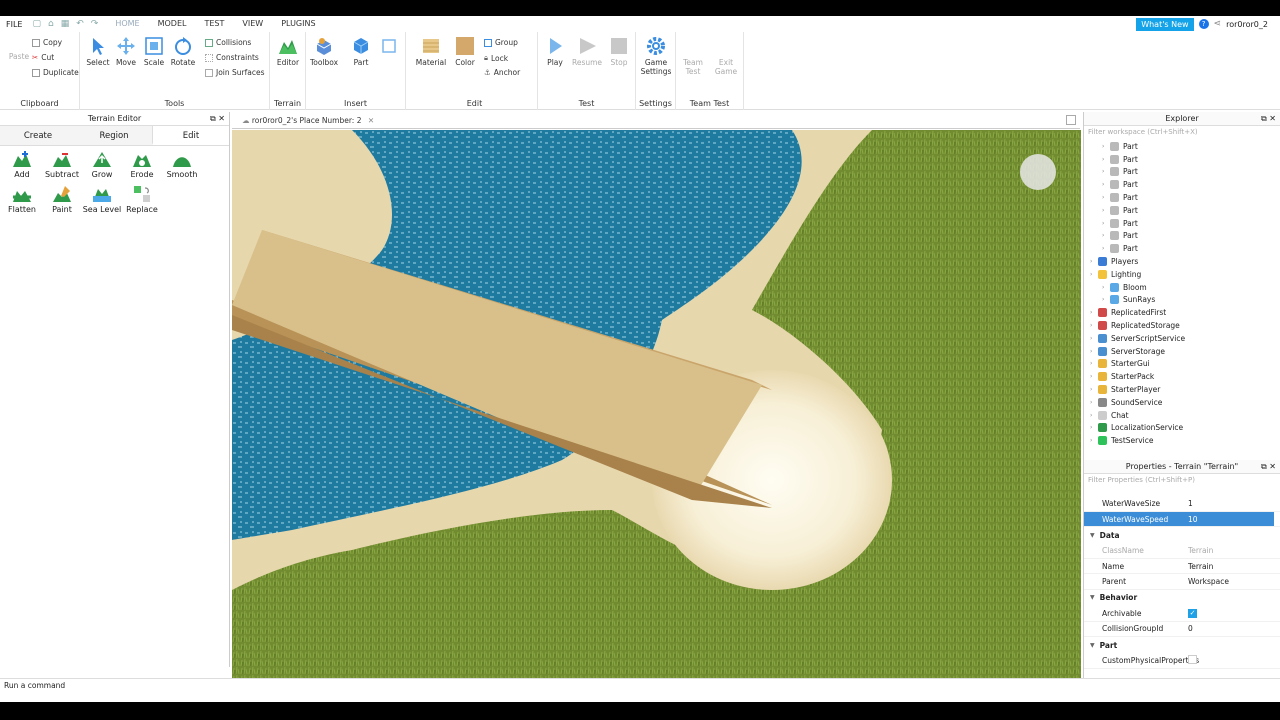 This screenshot has width=1280, height=720. Describe the element at coordinates (1232, 628) in the screenshot. I see `property-value: 0` at that location.